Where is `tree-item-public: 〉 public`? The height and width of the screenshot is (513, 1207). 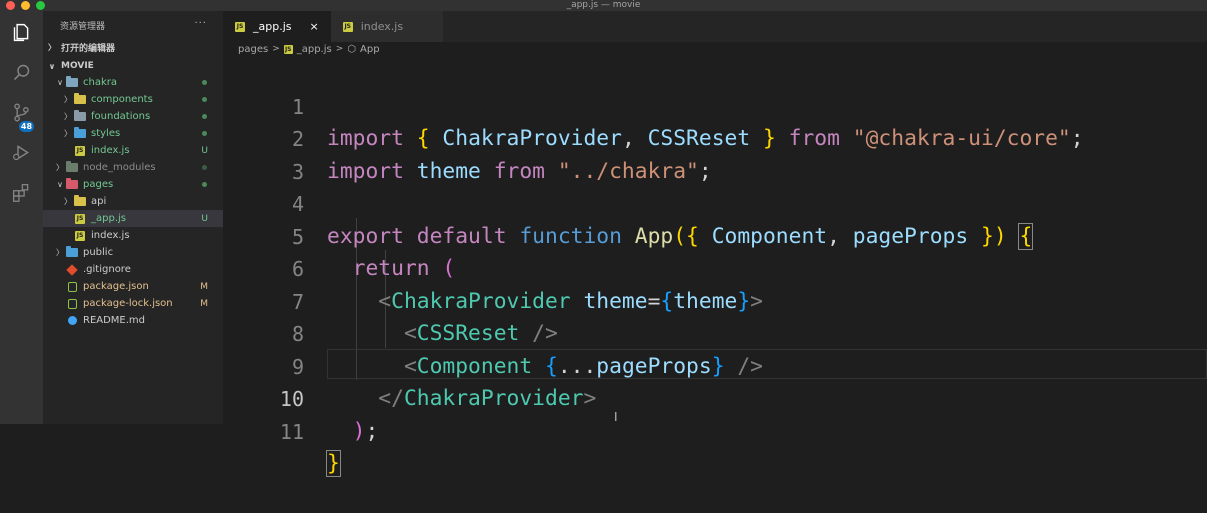
tree-item-public: 〉 public is located at coordinates (133, 252).